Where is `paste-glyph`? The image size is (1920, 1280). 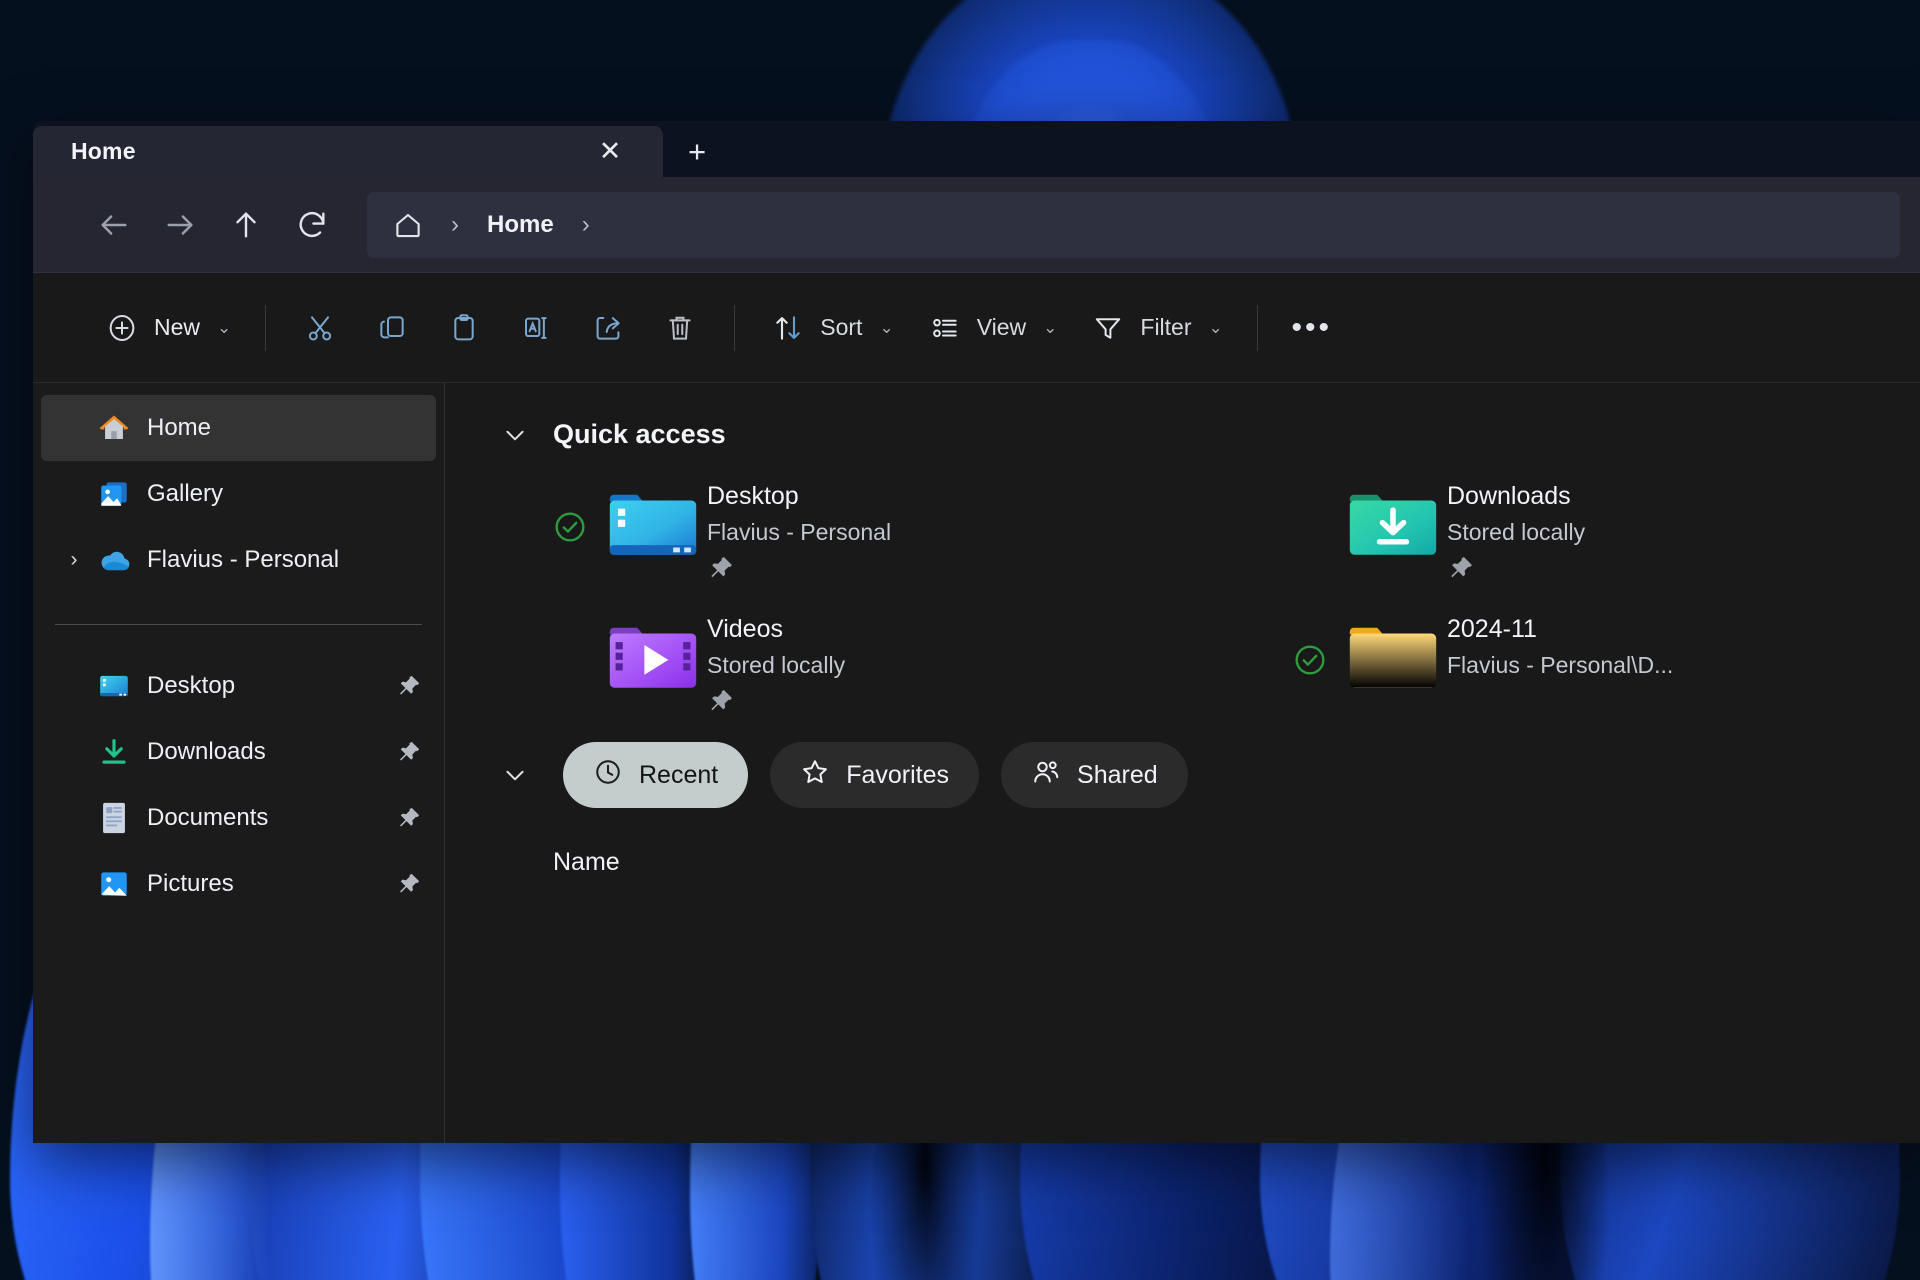 paste-glyph is located at coordinates (464, 328).